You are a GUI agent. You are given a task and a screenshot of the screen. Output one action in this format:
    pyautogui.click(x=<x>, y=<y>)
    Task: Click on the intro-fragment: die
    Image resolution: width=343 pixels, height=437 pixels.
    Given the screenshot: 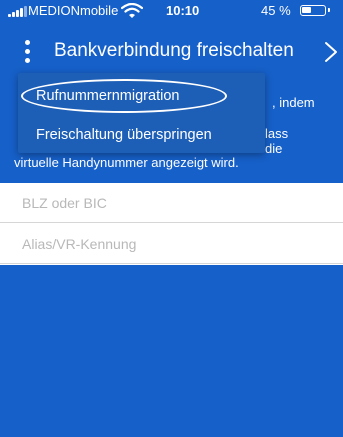 What is the action you would take?
    pyautogui.click(x=274, y=148)
    